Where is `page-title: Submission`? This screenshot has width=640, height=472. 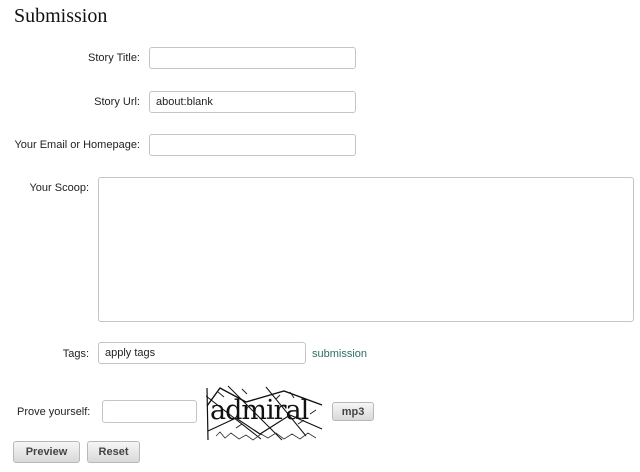
page-title: Submission is located at coordinates (61, 16).